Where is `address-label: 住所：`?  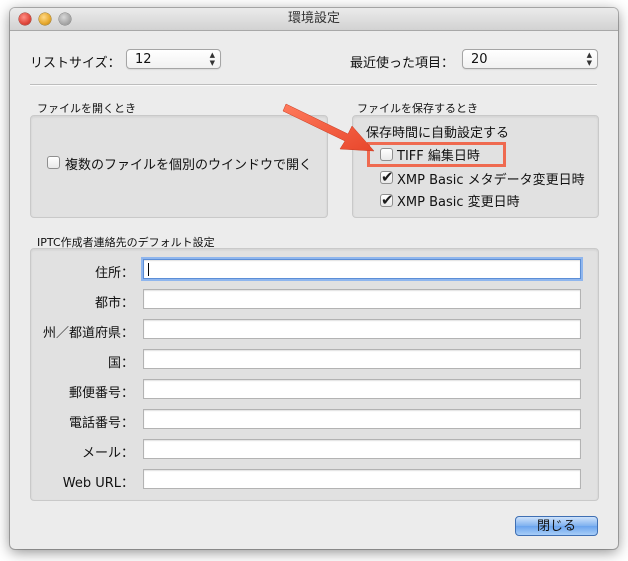
address-label: 住所： is located at coordinates (114, 273).